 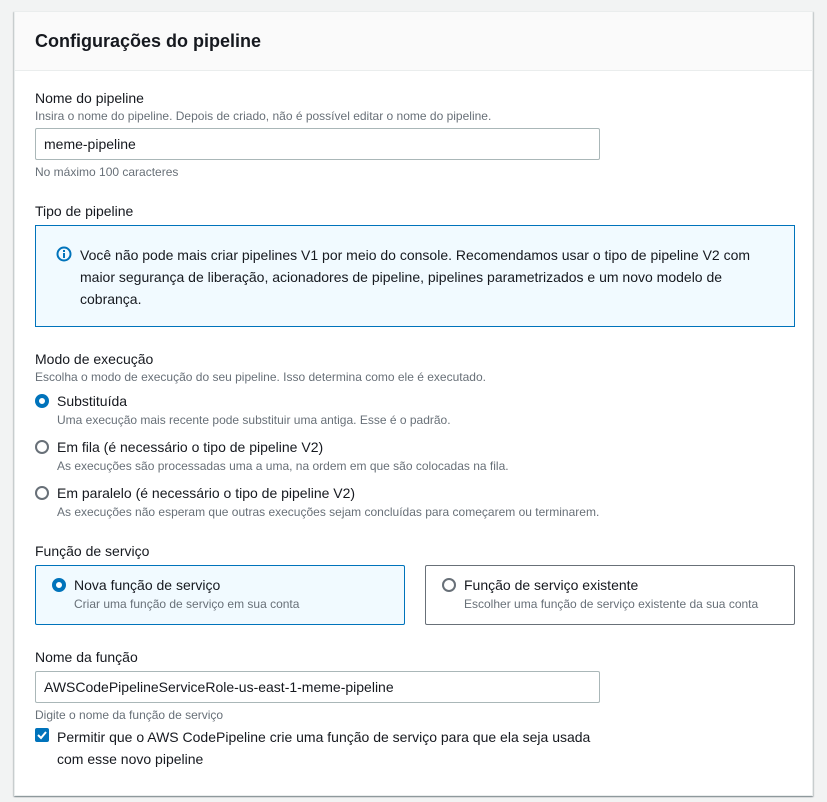 I want to click on pipeline-name-input: meme-pipeline, so click(x=317, y=144).